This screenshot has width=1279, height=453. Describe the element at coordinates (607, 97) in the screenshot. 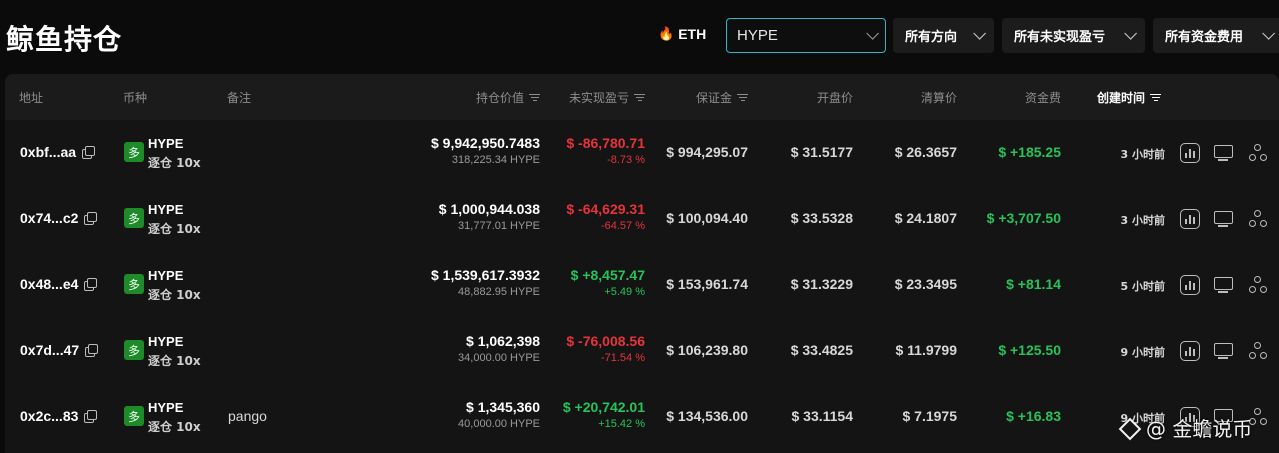

I see `column-header-unrealized-pnl: 未实现盈亏` at that location.